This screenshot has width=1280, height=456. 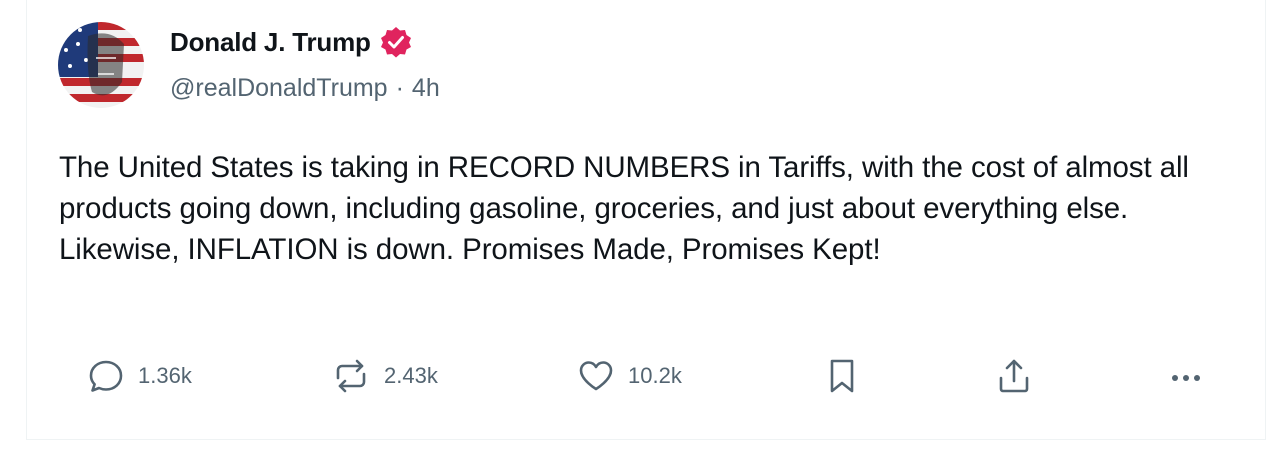 What do you see at coordinates (426, 88) in the screenshot?
I see `post-timestamp: 4h` at bounding box center [426, 88].